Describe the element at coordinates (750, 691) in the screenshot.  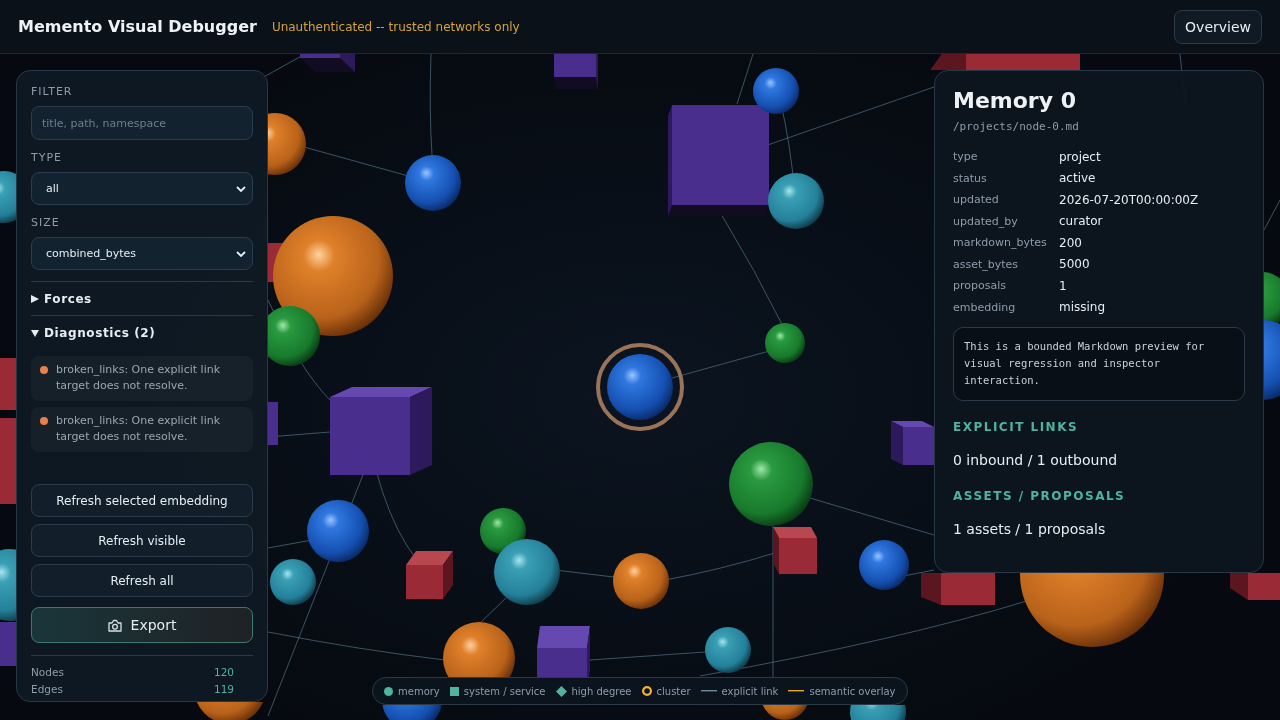
I see `legend-label: explicit link` at that location.